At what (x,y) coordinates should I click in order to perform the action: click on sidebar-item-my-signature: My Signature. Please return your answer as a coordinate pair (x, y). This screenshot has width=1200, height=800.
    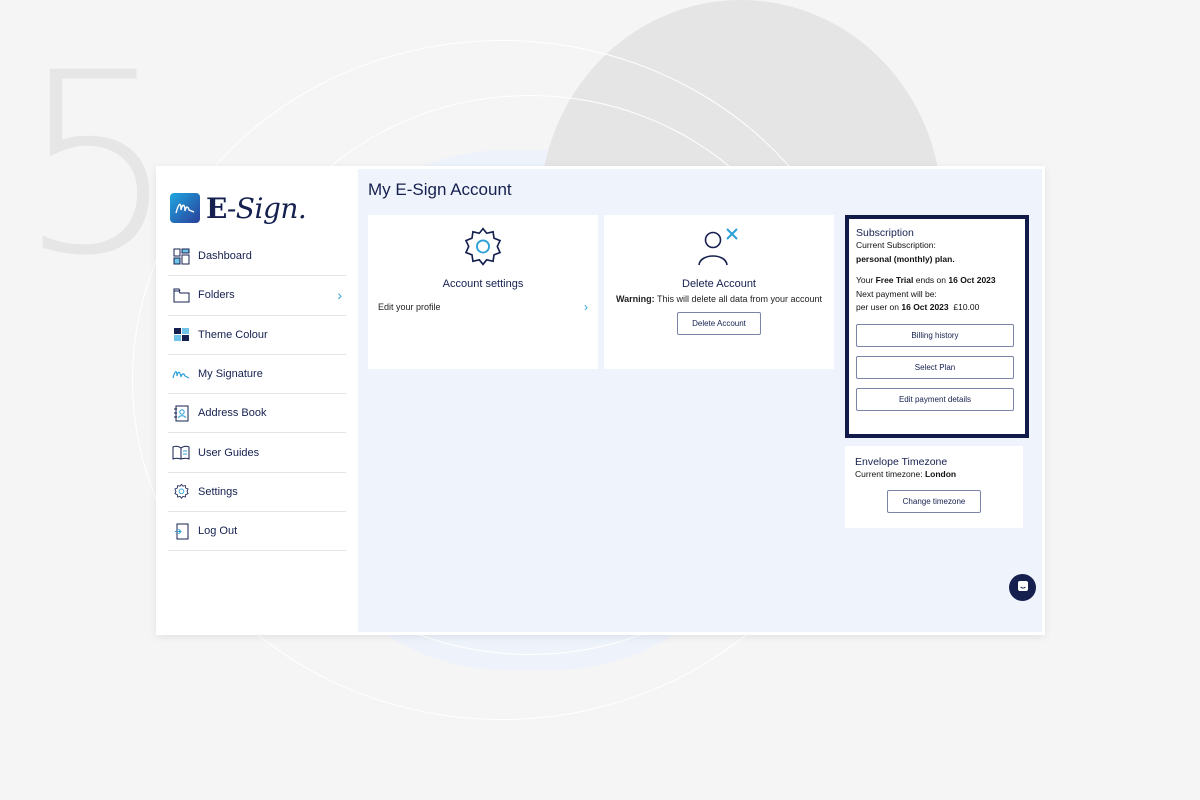
    Looking at the image, I should click on (257, 375).